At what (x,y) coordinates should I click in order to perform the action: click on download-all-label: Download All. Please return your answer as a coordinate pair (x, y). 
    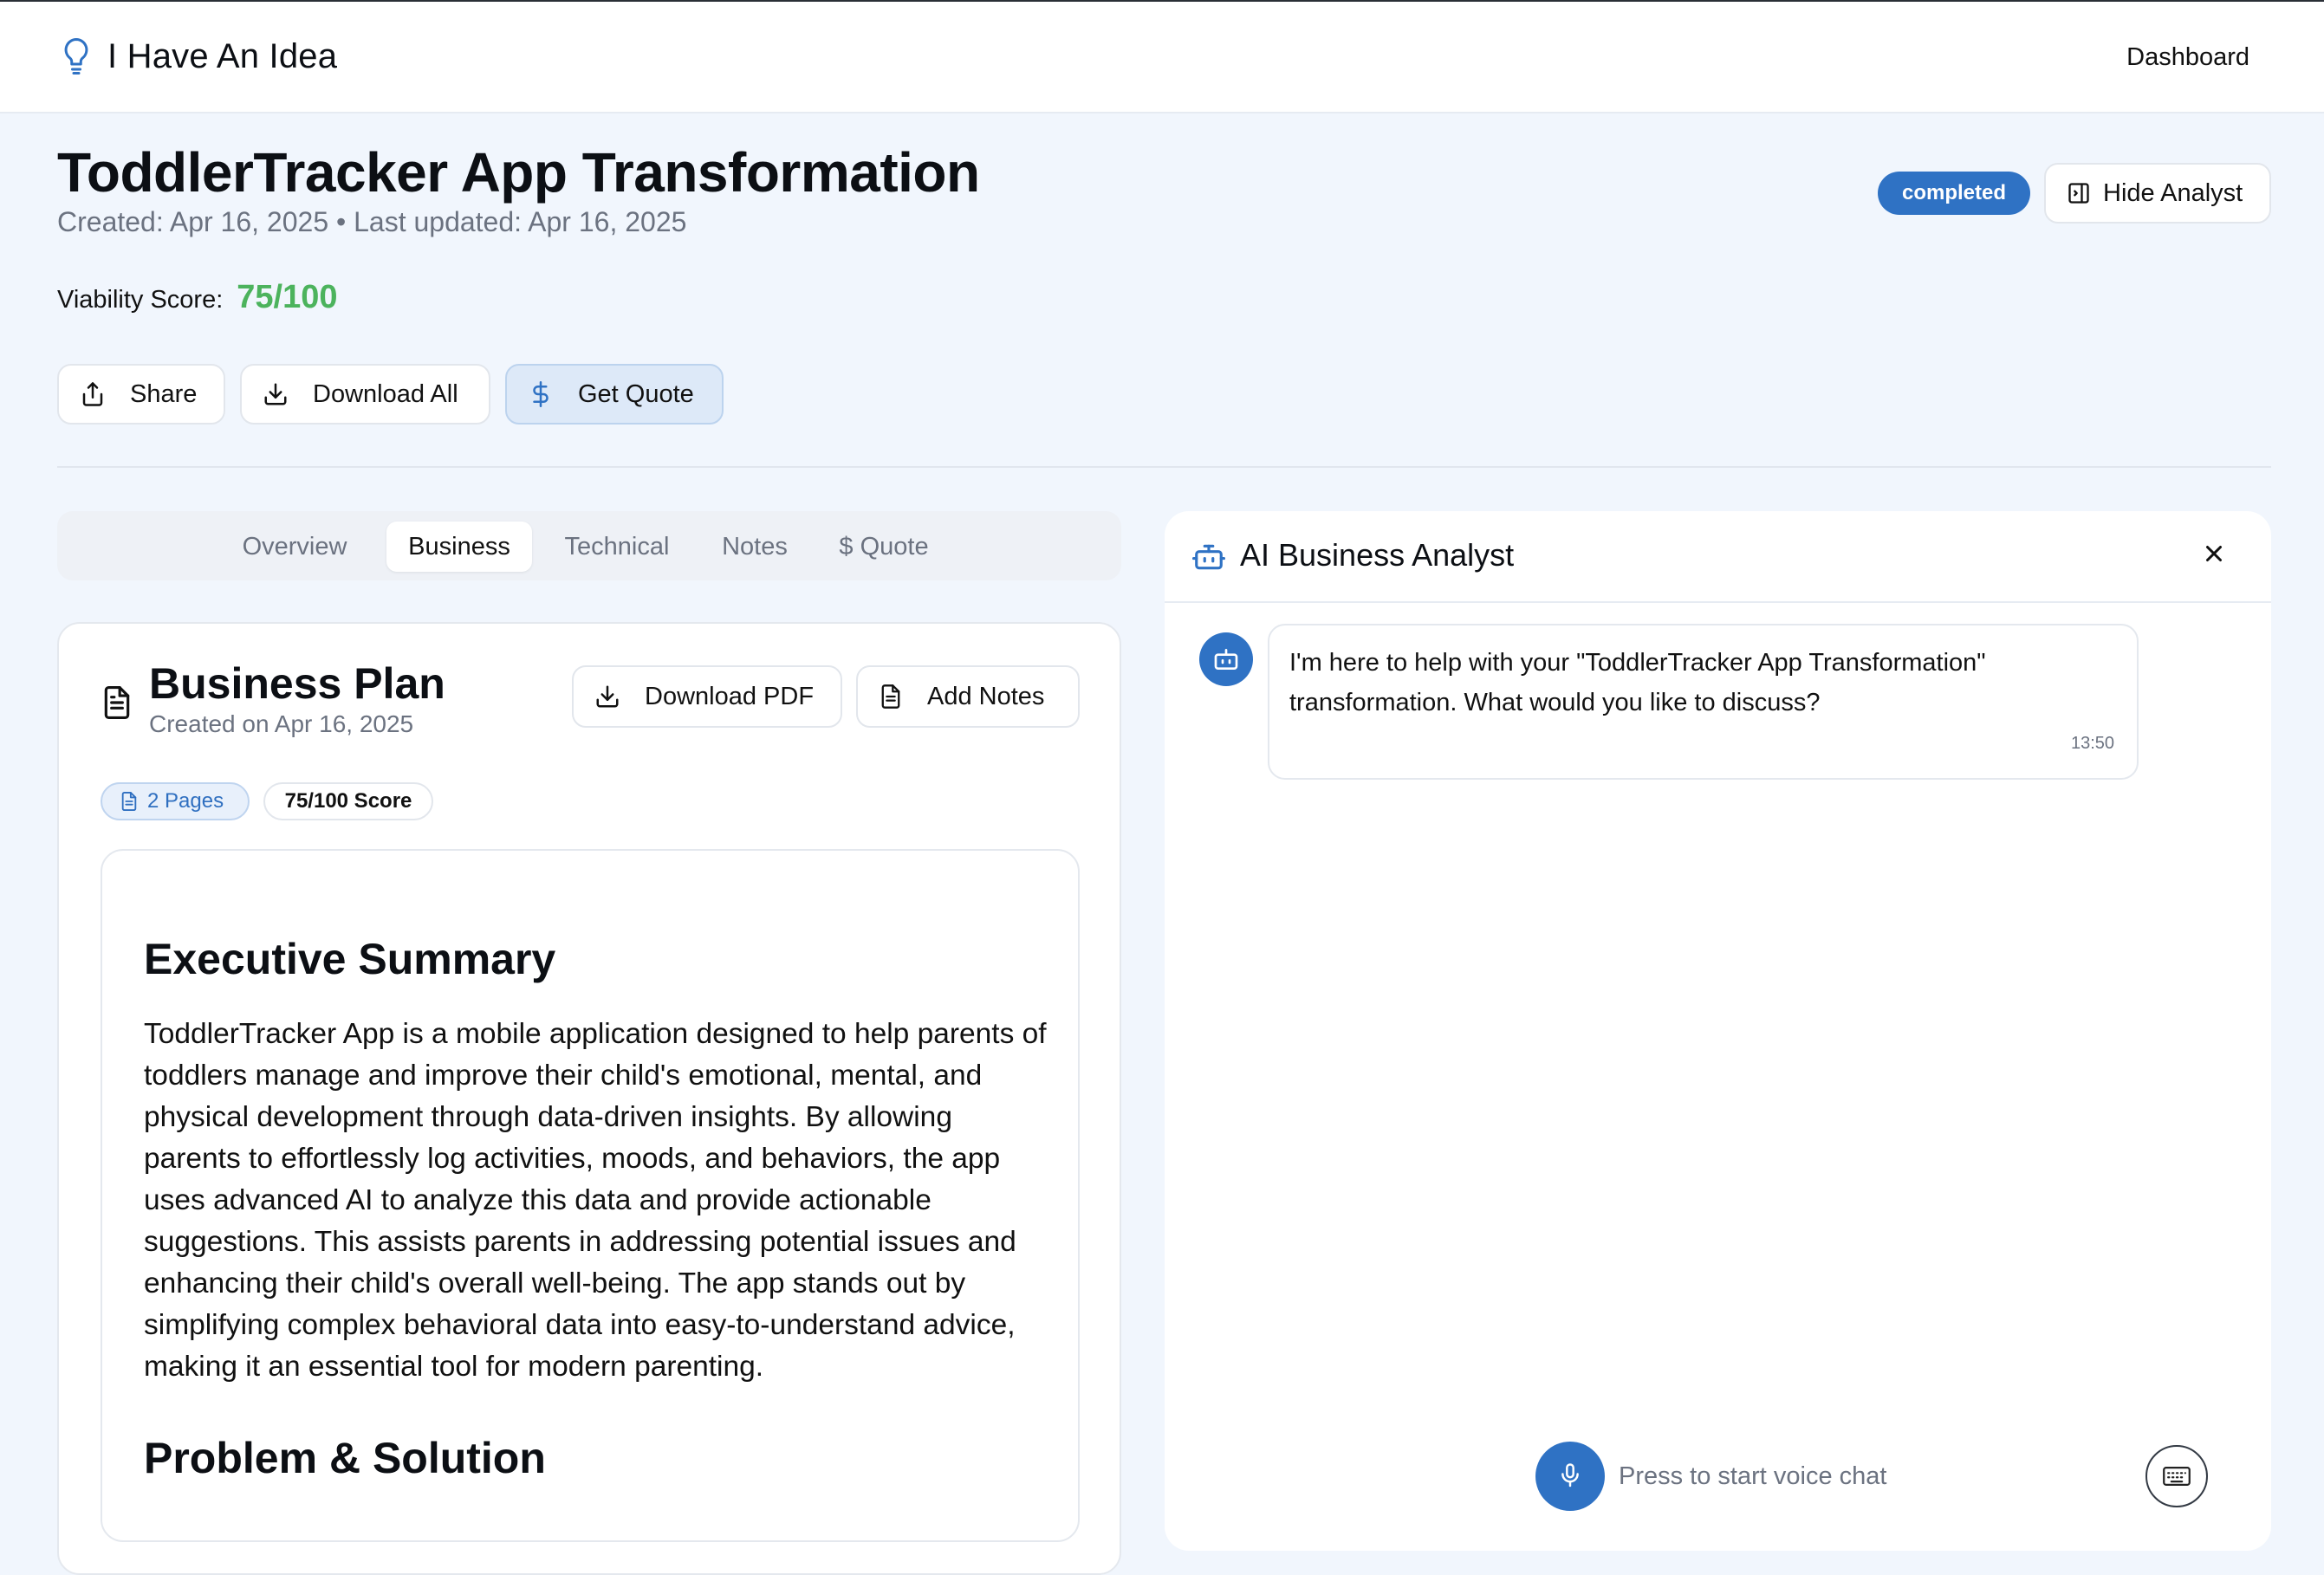
    Looking at the image, I should click on (385, 393).